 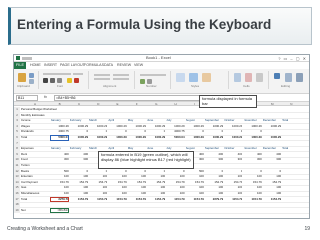 I want to click on conditional-formatting-icon, so click(x=180, y=77).